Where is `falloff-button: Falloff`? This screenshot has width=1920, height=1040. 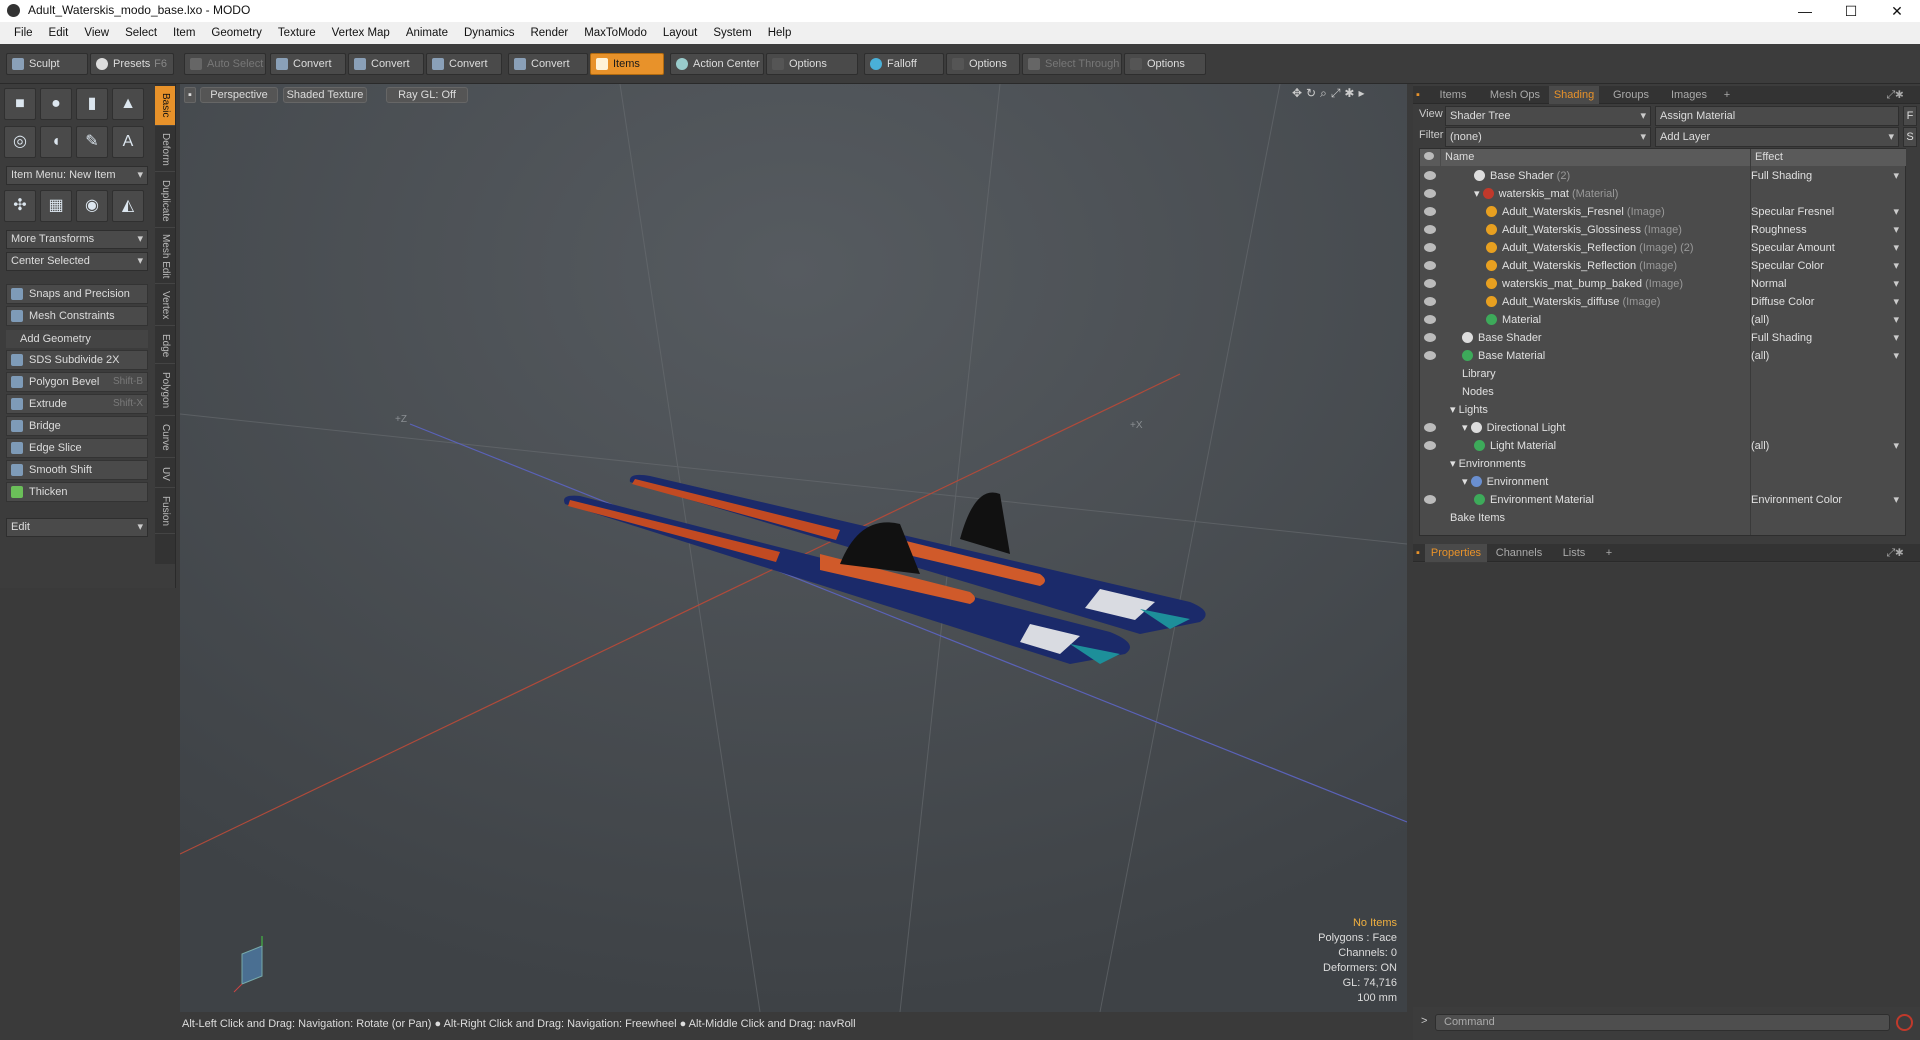
falloff-button: Falloff is located at coordinates (904, 64).